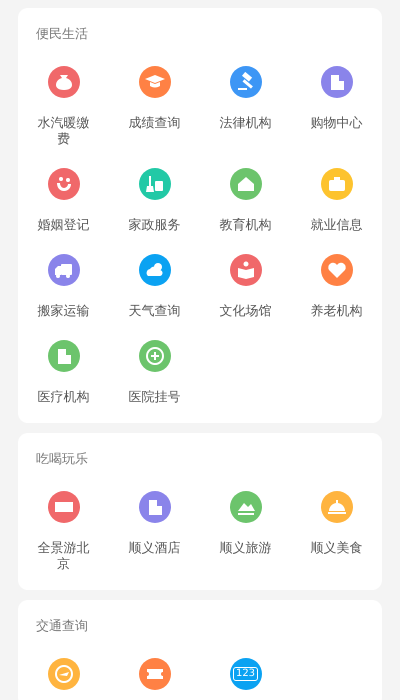 The height and width of the screenshot is (700, 400). I want to click on service-button: 婚姻登记, so click(63, 201).